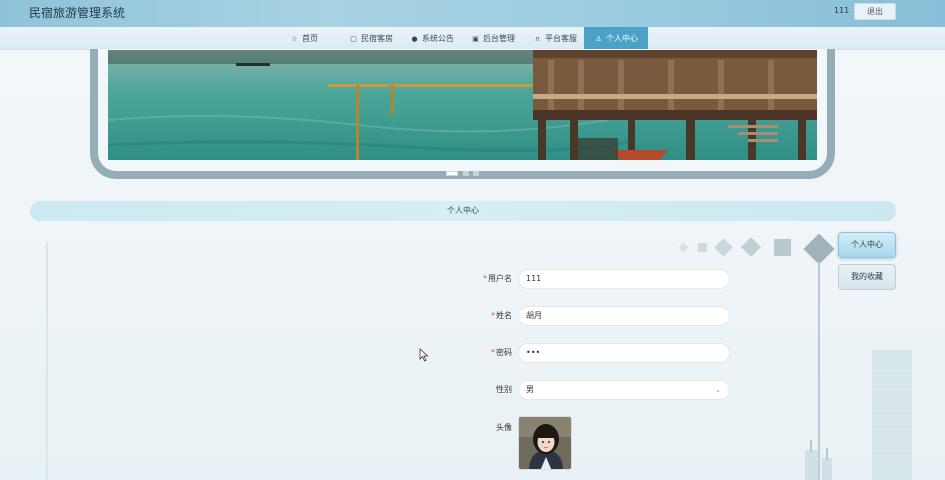  Describe the element at coordinates (499, 38) in the screenshot. I see `nav-item-label: 后台管理` at that location.